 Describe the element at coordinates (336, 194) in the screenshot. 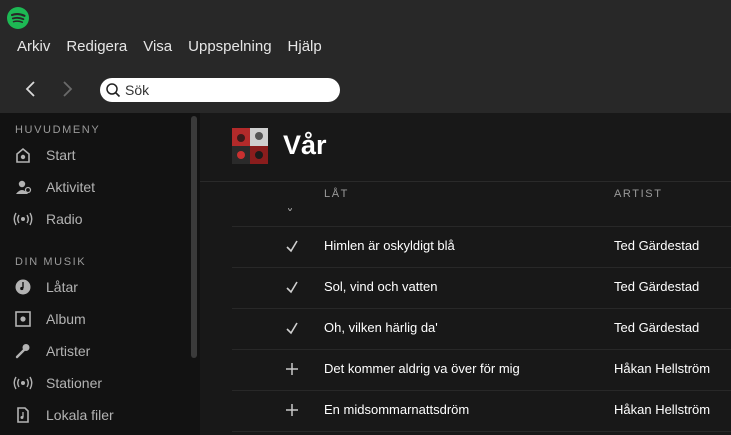

I see `column-header-song: LÅT` at that location.